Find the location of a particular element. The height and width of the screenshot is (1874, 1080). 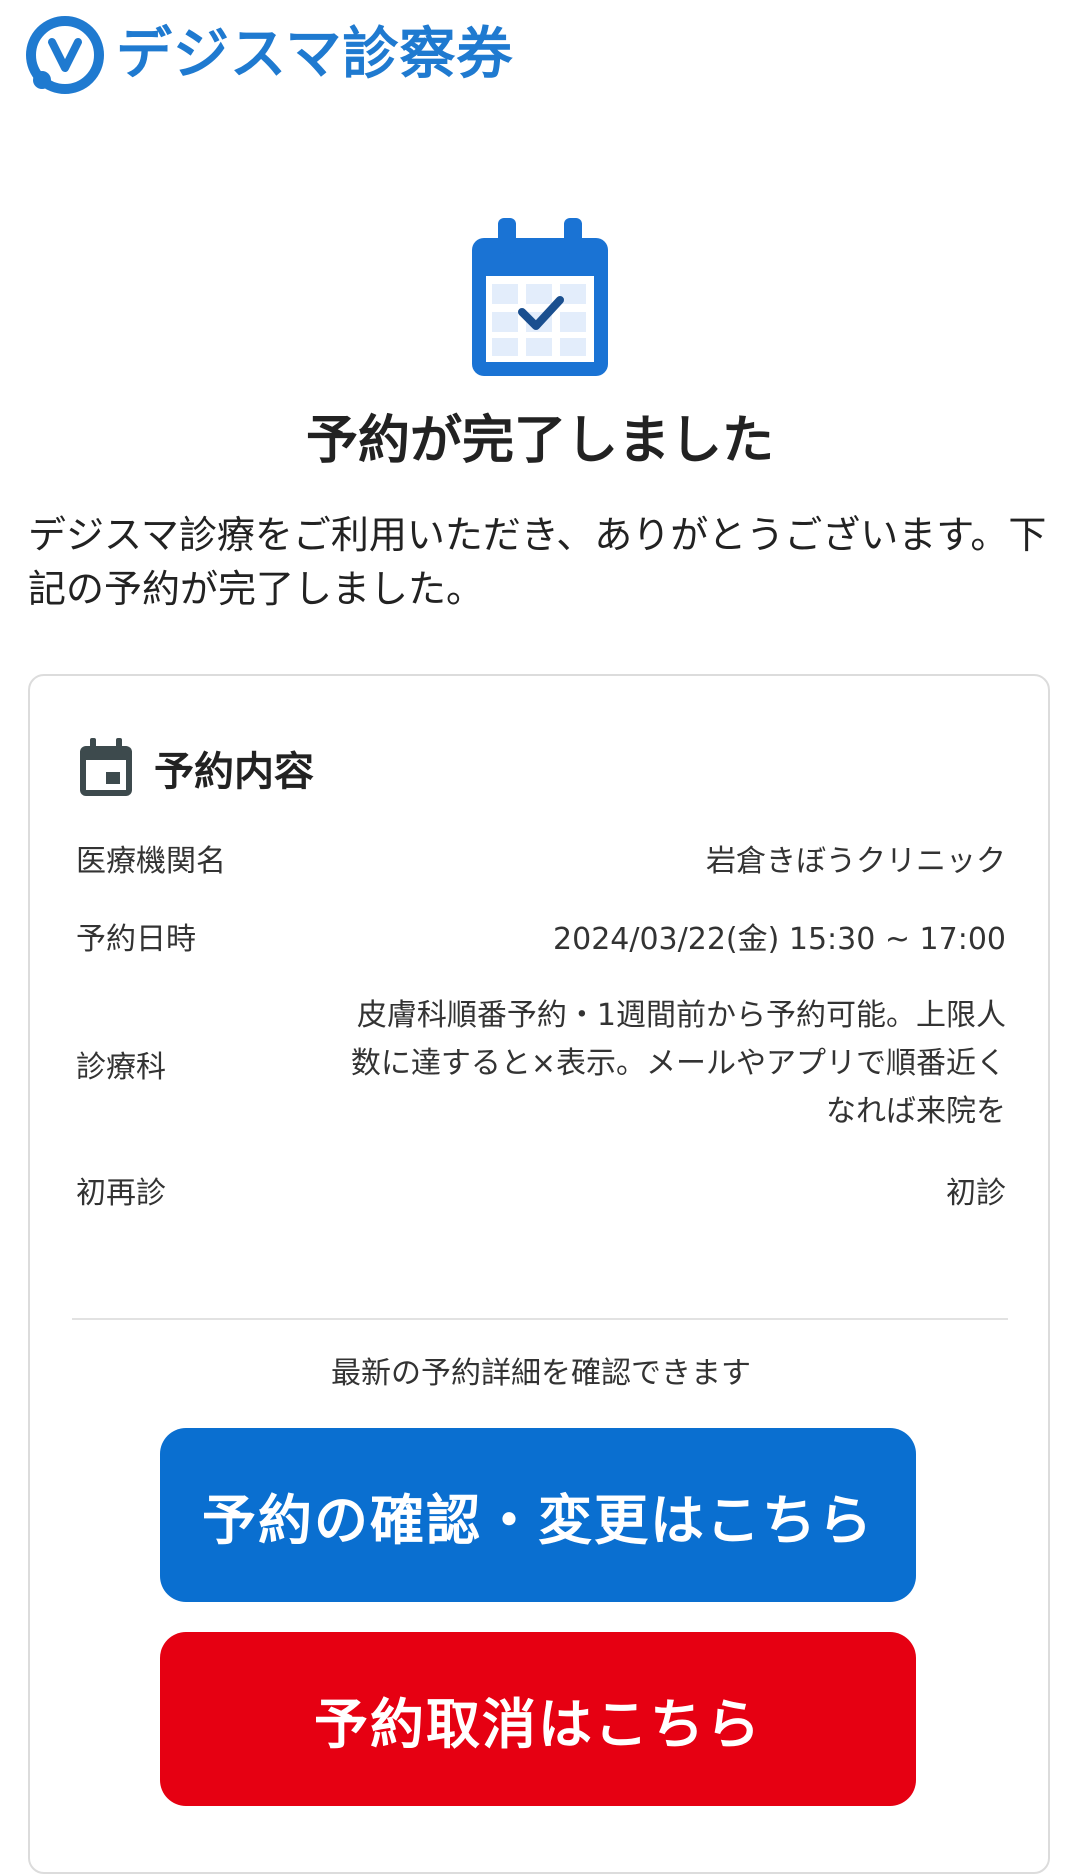

calendar-icon is located at coordinates (106, 767).